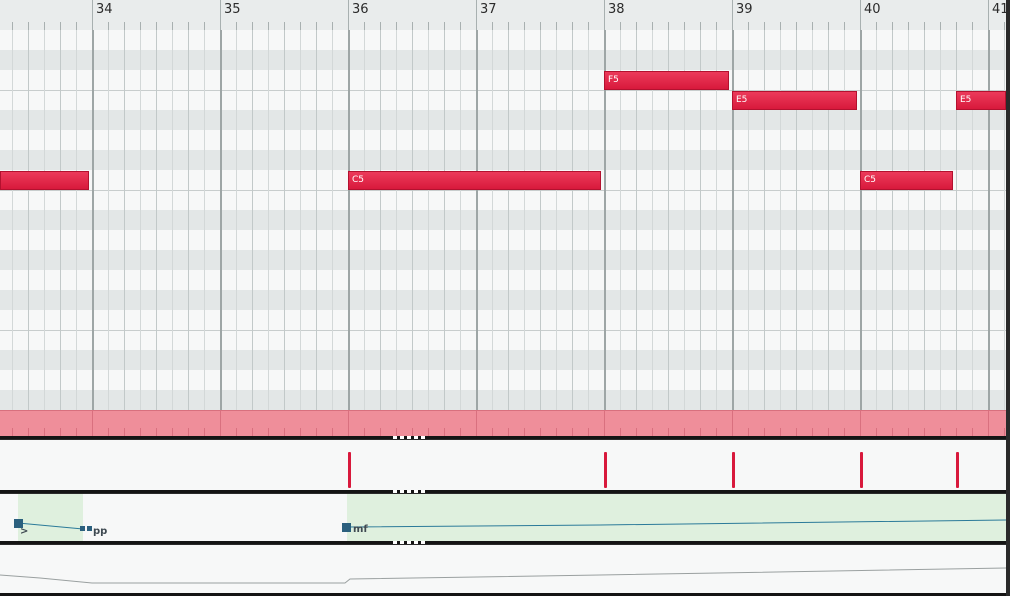 This screenshot has width=1010, height=596. What do you see at coordinates (504, 15) in the screenshot?
I see `timeline-ruler: 34 35 36 37 38 39 40 41` at bounding box center [504, 15].